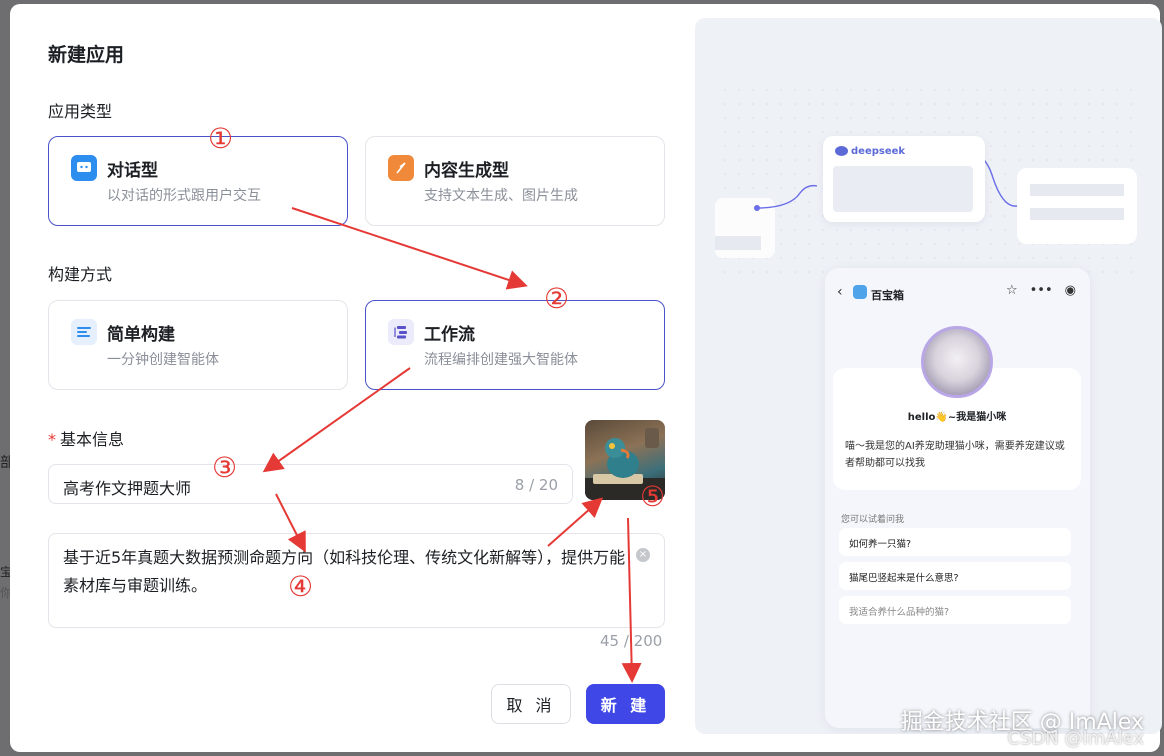 The width and height of the screenshot is (1164, 756). Describe the element at coordinates (80, 274) in the screenshot. I see `build-mode-label: 构建方式` at that location.